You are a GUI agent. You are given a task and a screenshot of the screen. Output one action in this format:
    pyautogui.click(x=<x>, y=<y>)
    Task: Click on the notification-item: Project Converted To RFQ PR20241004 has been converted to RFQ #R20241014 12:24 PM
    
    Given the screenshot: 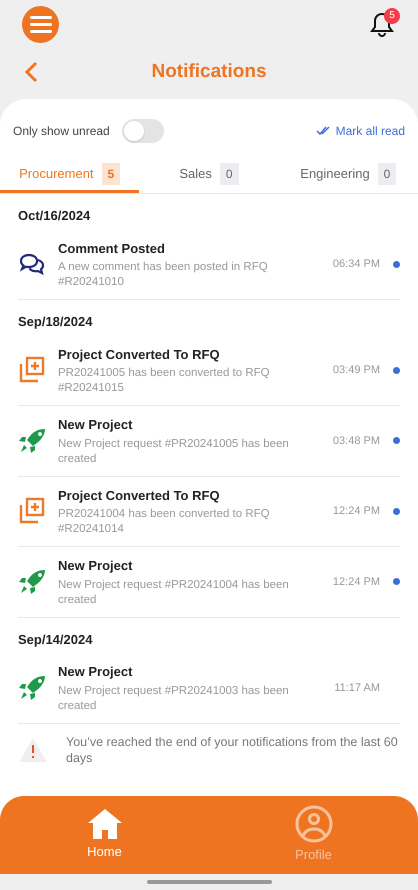 What is the action you would take?
    pyautogui.click(x=209, y=511)
    